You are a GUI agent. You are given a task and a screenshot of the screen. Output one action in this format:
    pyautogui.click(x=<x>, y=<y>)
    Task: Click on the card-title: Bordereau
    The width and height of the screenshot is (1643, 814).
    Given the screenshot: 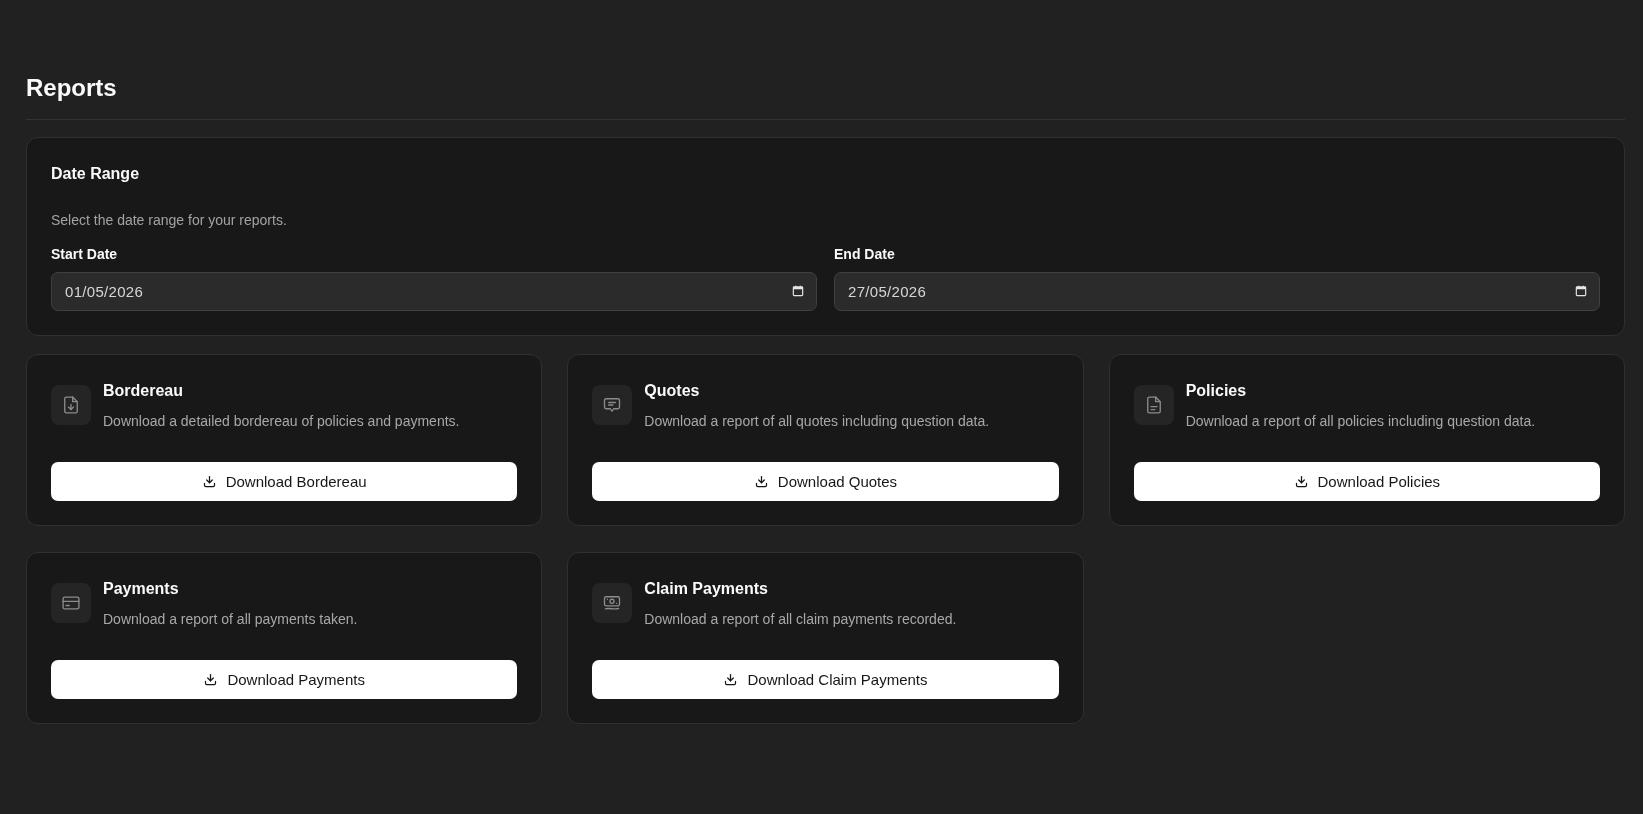 What is the action you would take?
    pyautogui.click(x=143, y=391)
    